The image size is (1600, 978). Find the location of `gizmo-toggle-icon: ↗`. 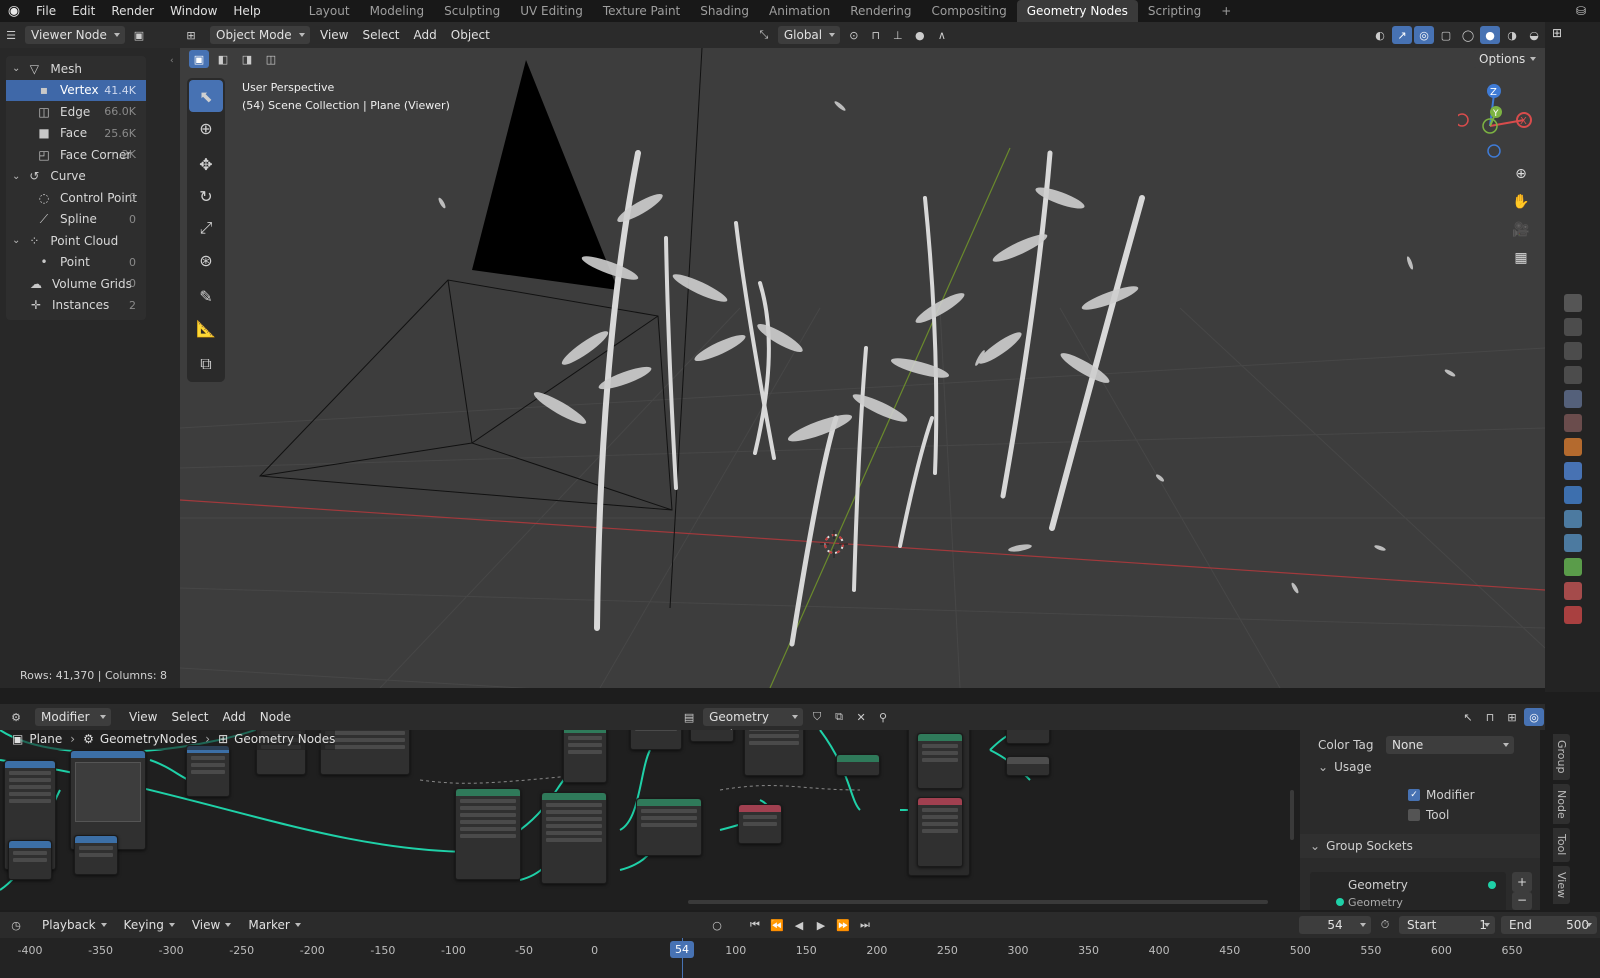

gizmo-toggle-icon: ↗ is located at coordinates (1402, 35).